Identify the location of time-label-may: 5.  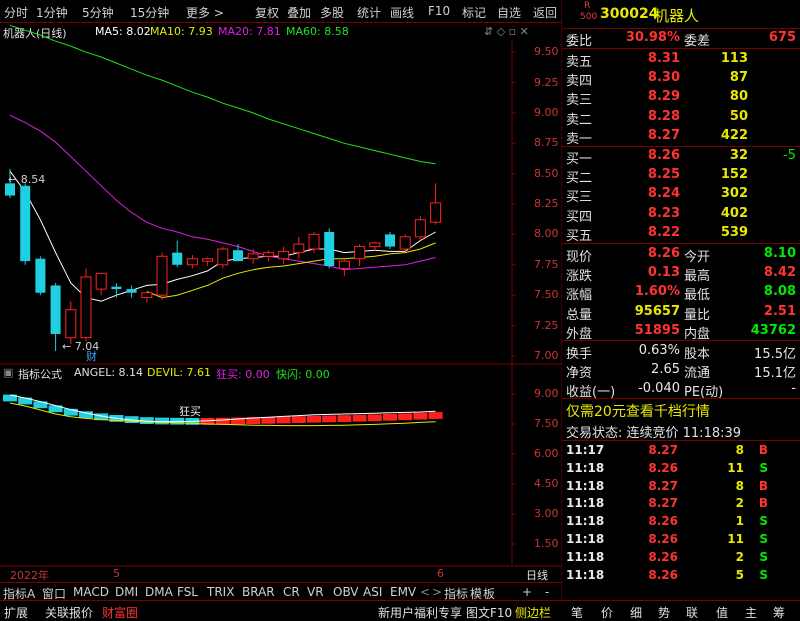
(116, 573).